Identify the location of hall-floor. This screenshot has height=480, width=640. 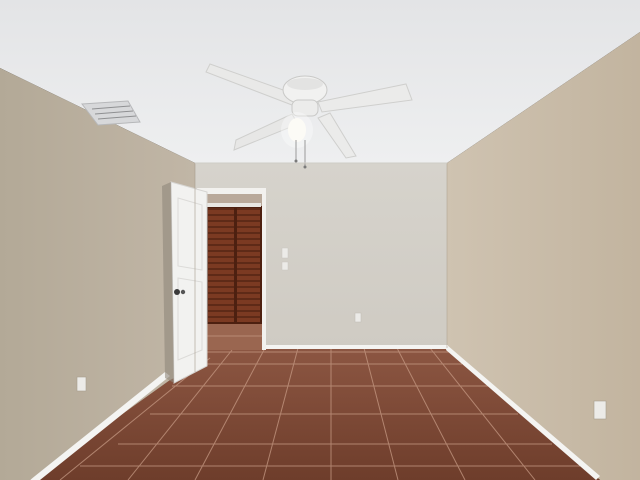
(232, 337).